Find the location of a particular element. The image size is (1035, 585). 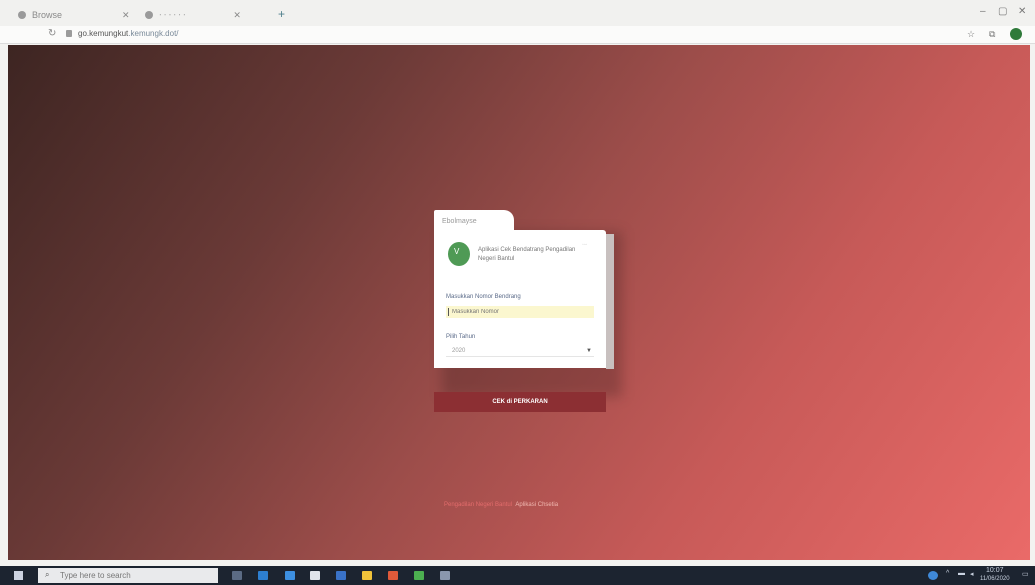

volume-icon: ◂ is located at coordinates (972, 574).